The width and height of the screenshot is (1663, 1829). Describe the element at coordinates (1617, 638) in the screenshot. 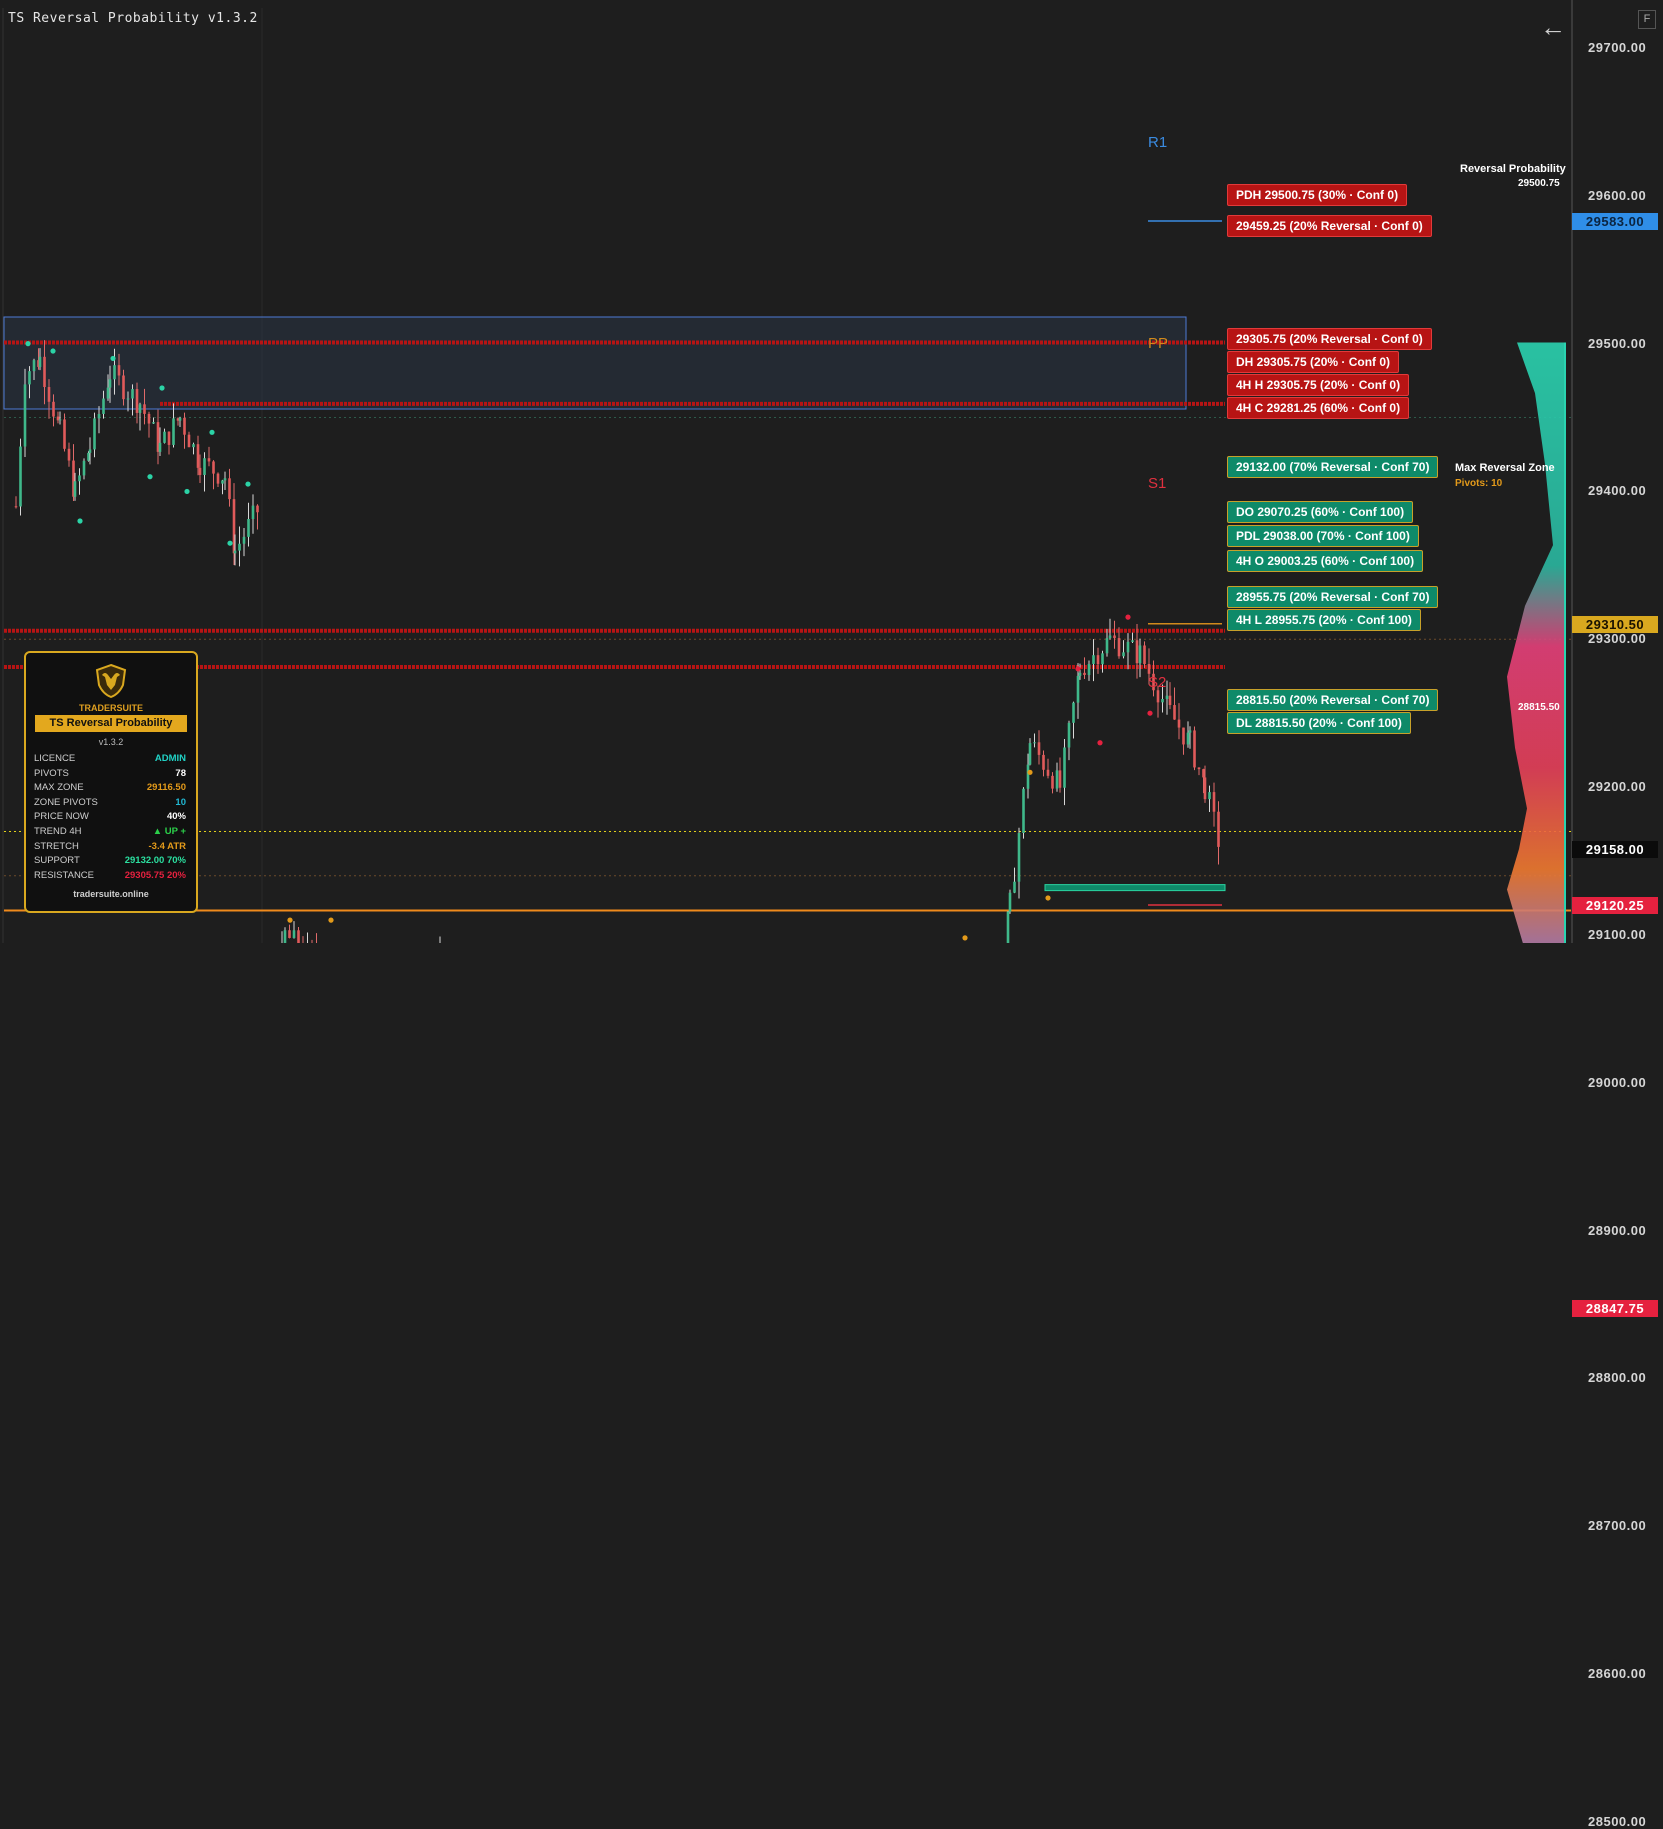

I see `axis-tick-label: 29300.00` at that location.